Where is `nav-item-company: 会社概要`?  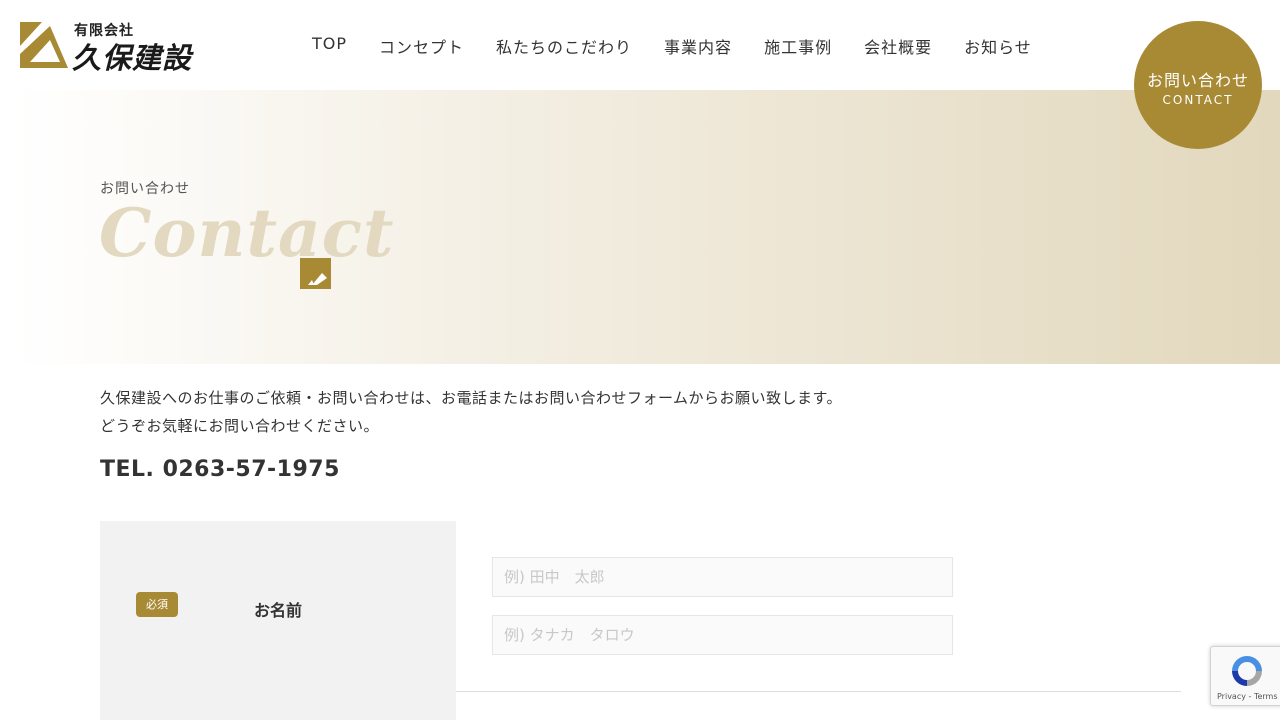
nav-item-company: 会社概要 is located at coordinates (898, 46).